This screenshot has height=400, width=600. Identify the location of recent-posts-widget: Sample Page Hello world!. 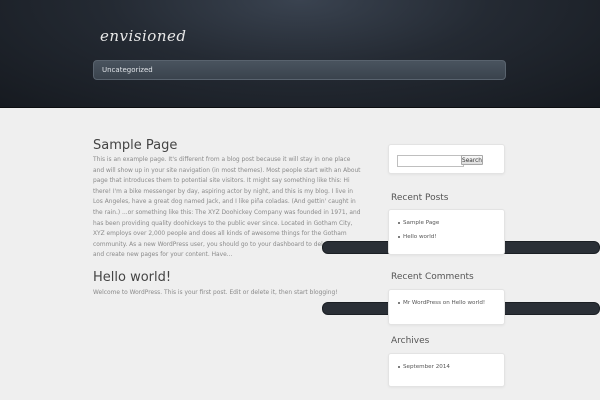
(446, 232).